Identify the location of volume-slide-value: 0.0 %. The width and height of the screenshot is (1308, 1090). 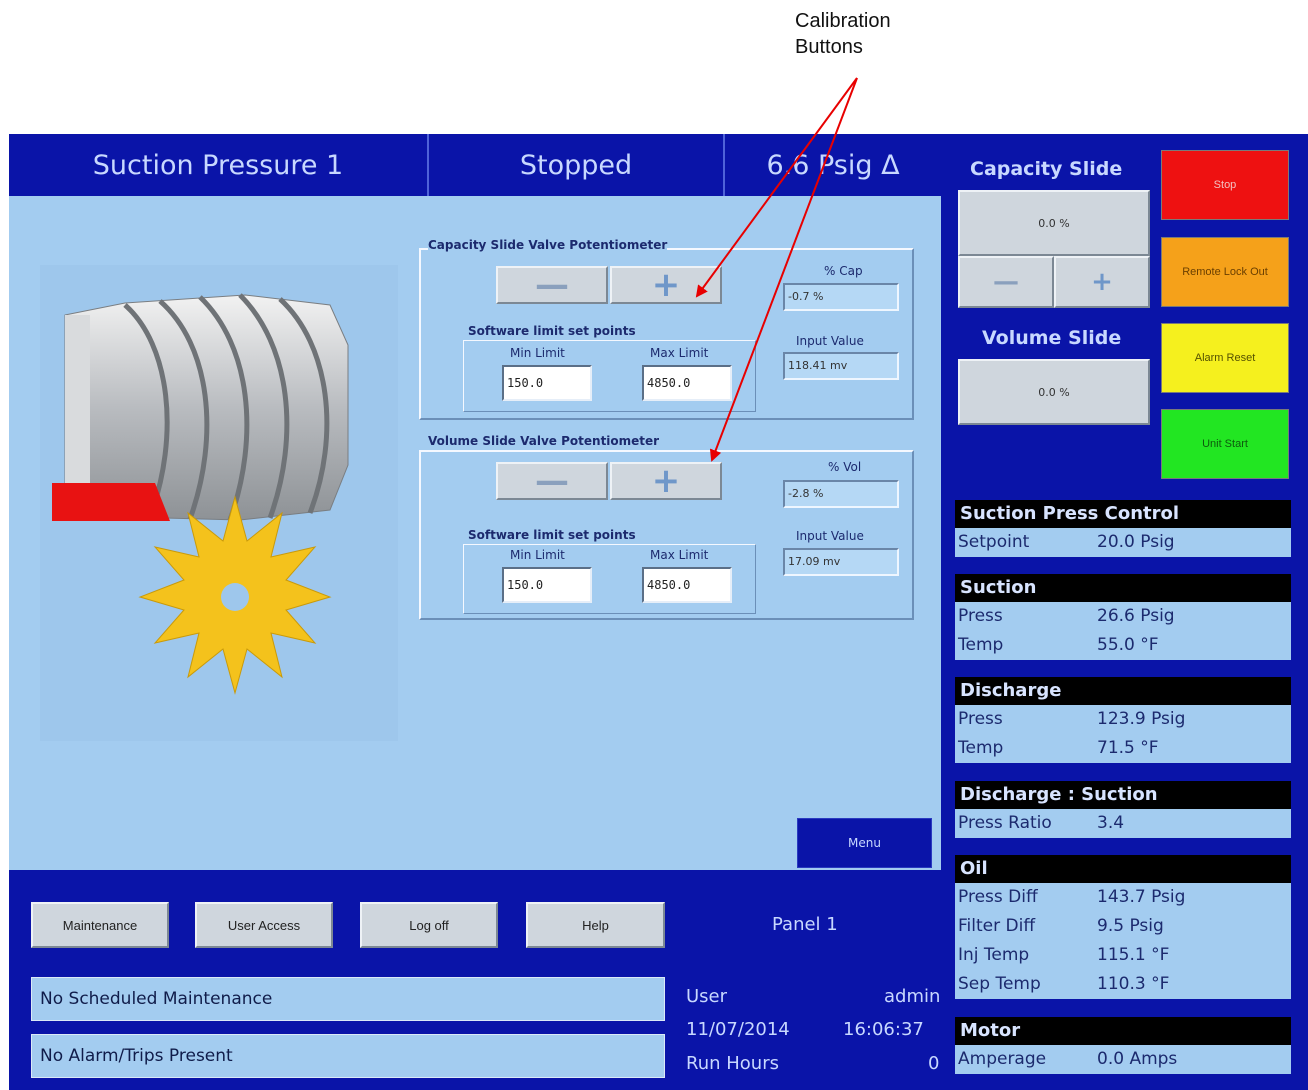
(1054, 392).